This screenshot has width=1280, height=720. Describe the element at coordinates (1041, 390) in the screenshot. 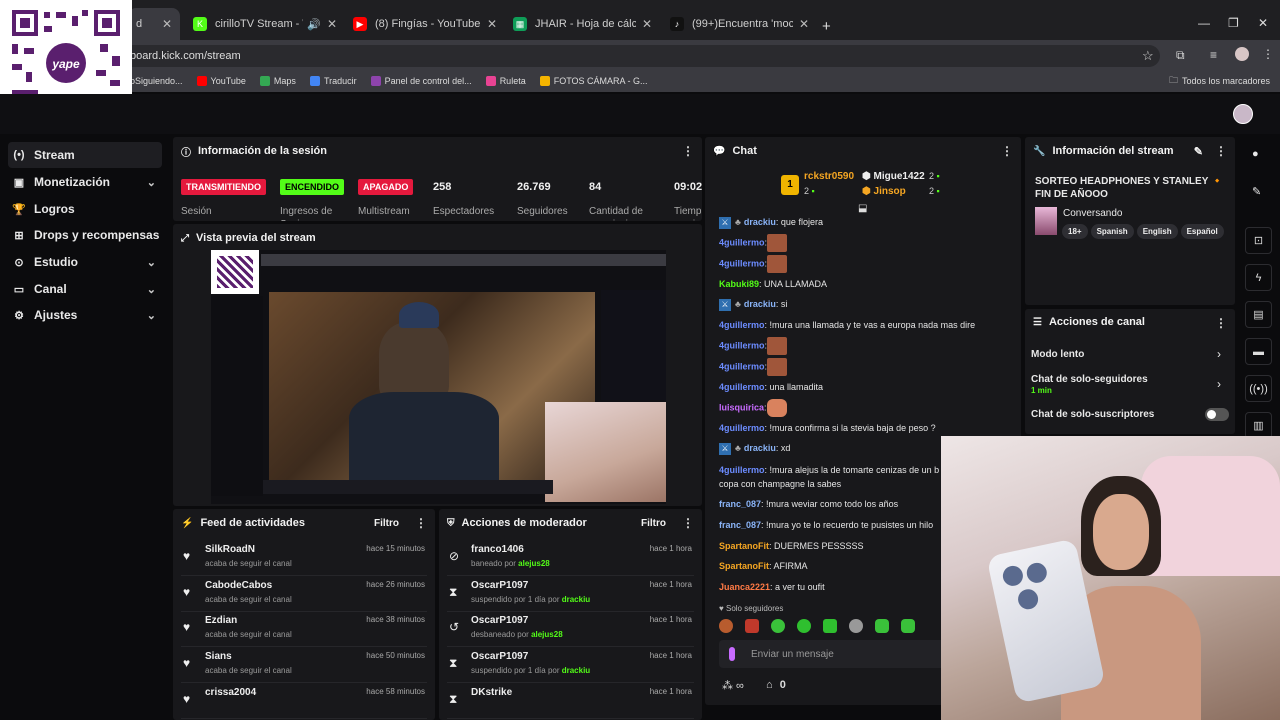

I see `followers-only-duration: 1 min` at that location.